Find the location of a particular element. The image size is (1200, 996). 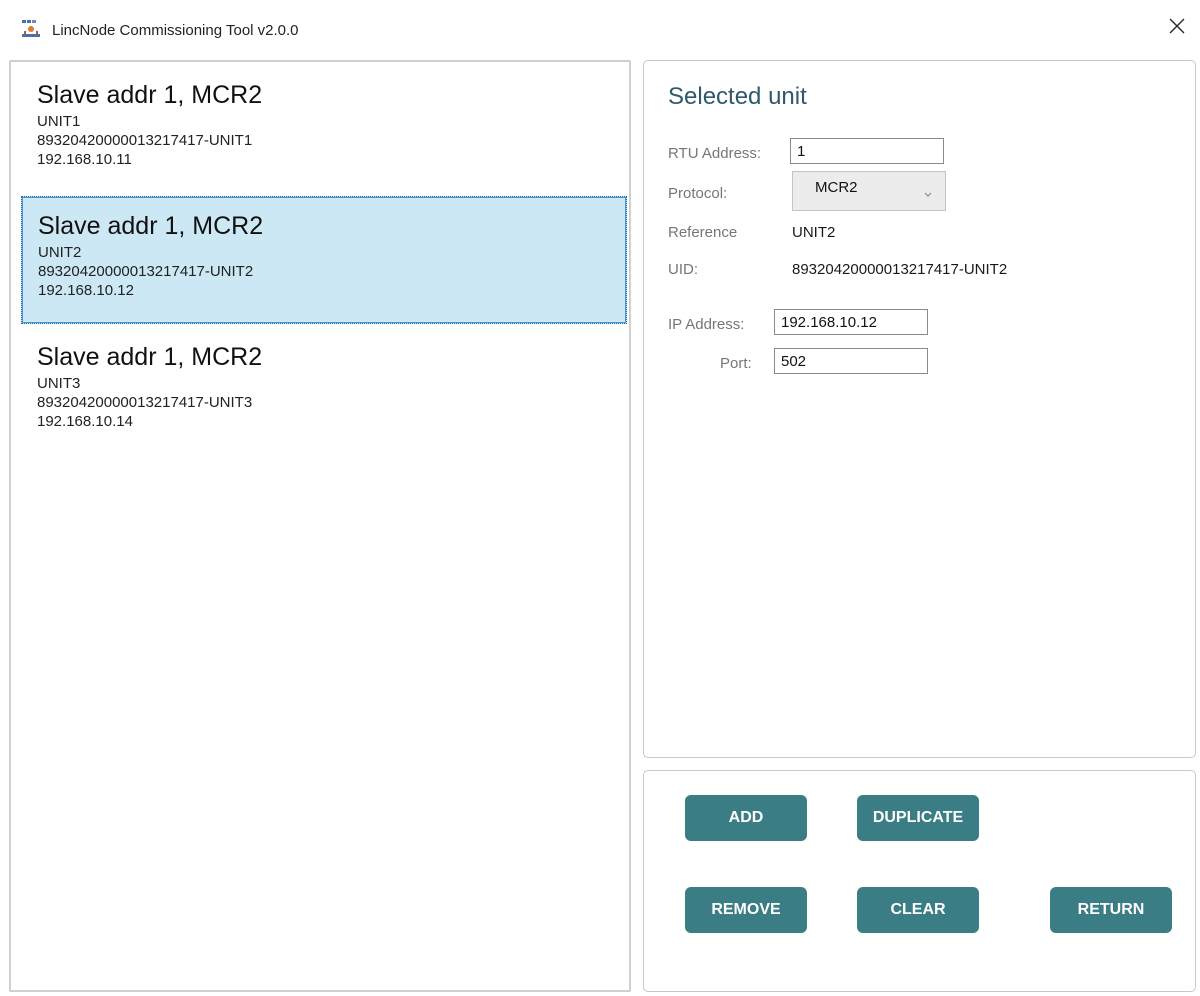

unit-uid: 89320420000013217417-UNIT1 is located at coordinates (145, 140).